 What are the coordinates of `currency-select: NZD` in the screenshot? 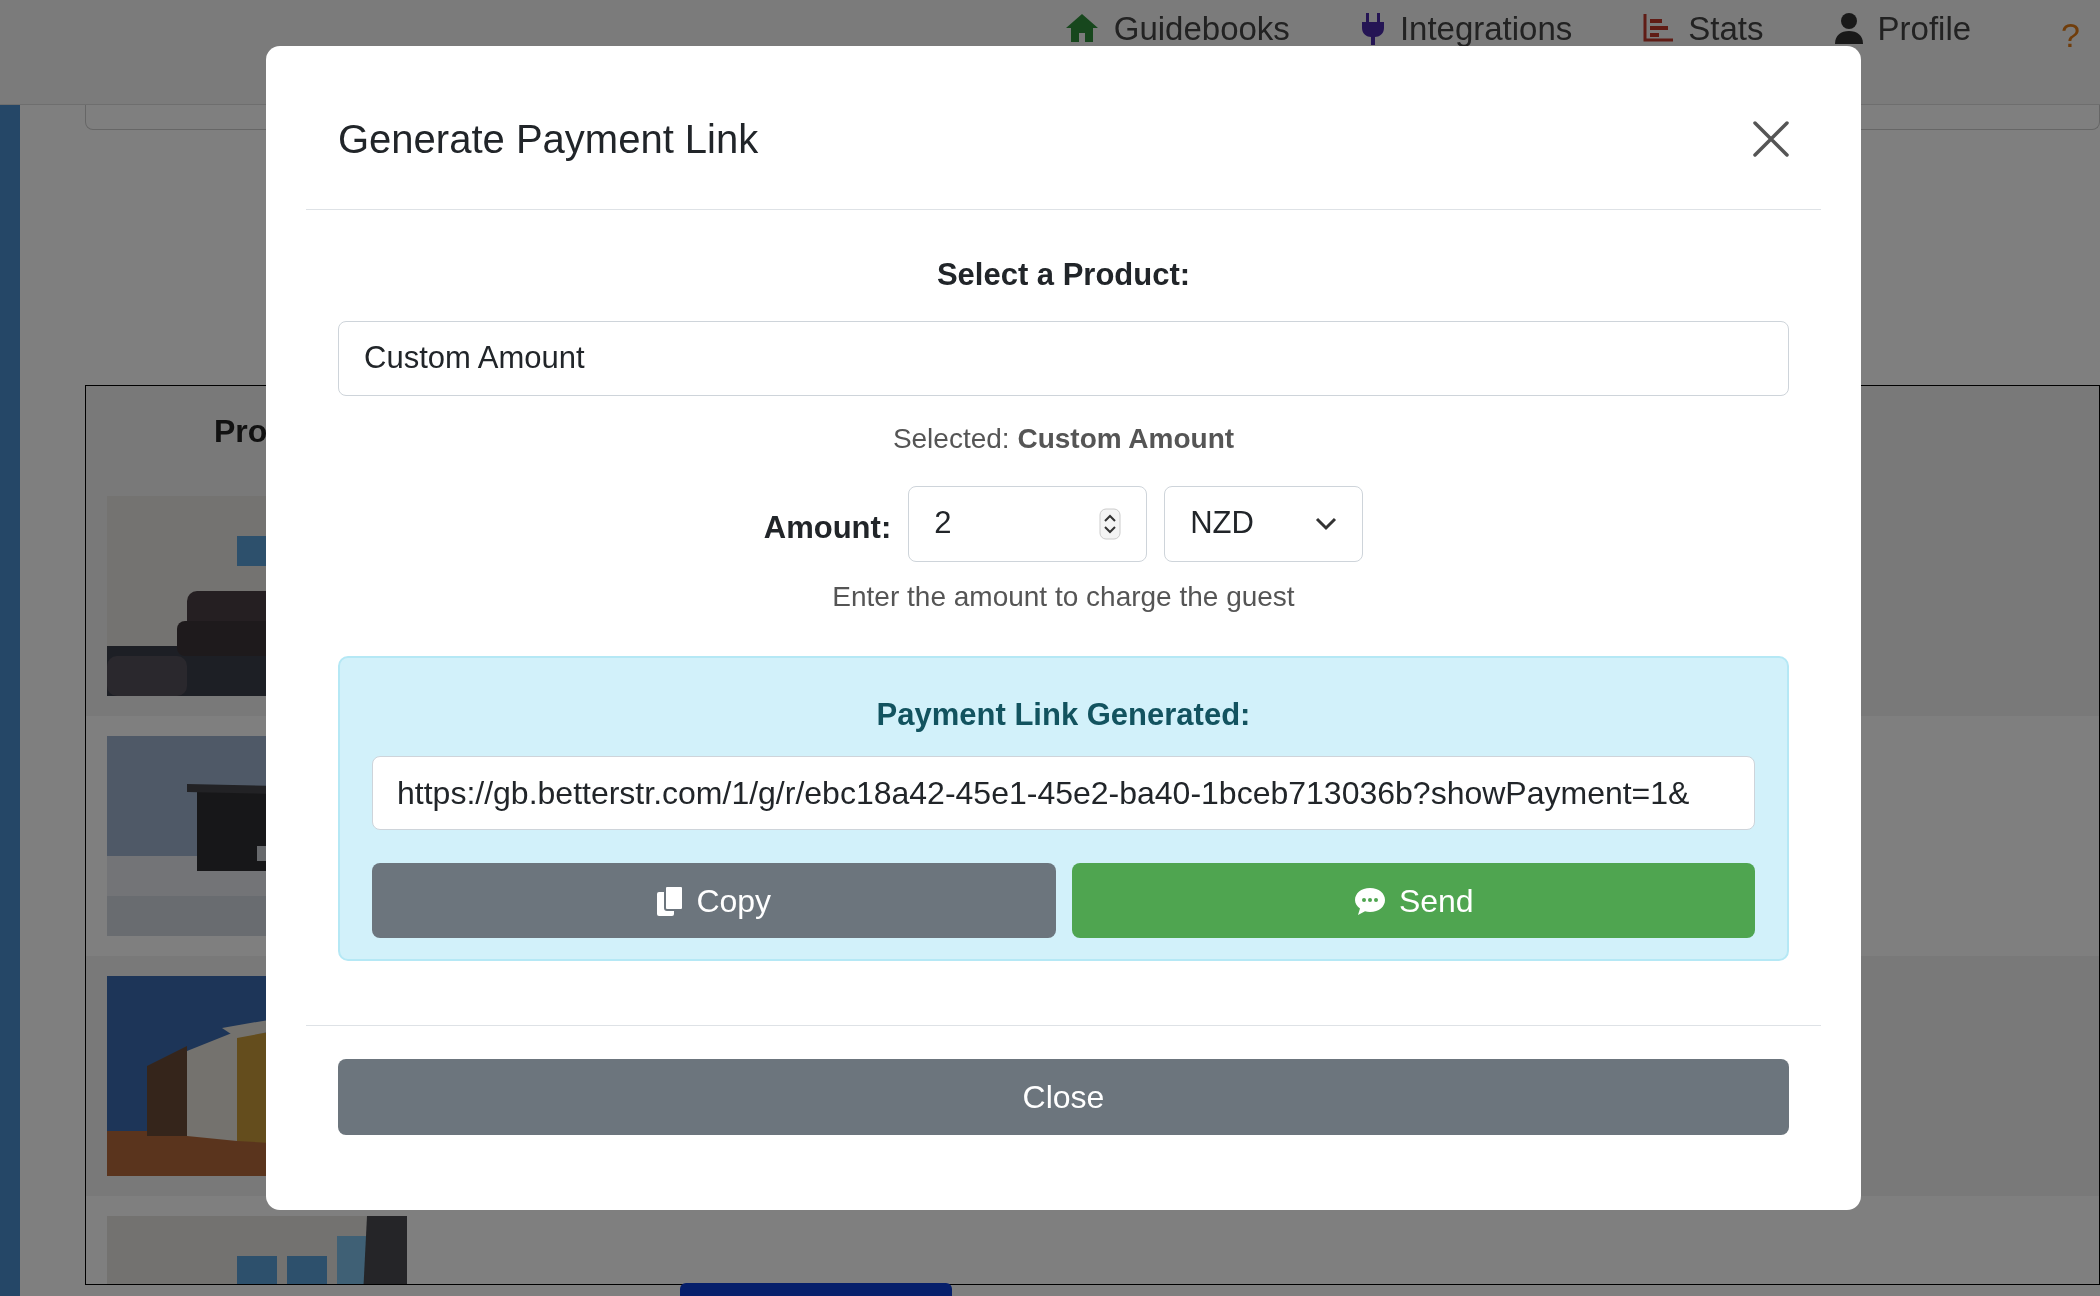 It's located at (1264, 523).